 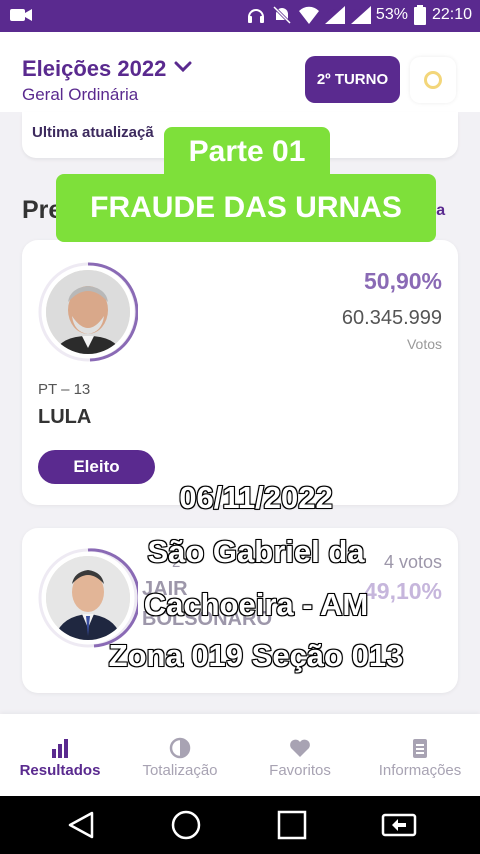 I want to click on tab-favoritos: Favoritos, so click(x=300, y=755).